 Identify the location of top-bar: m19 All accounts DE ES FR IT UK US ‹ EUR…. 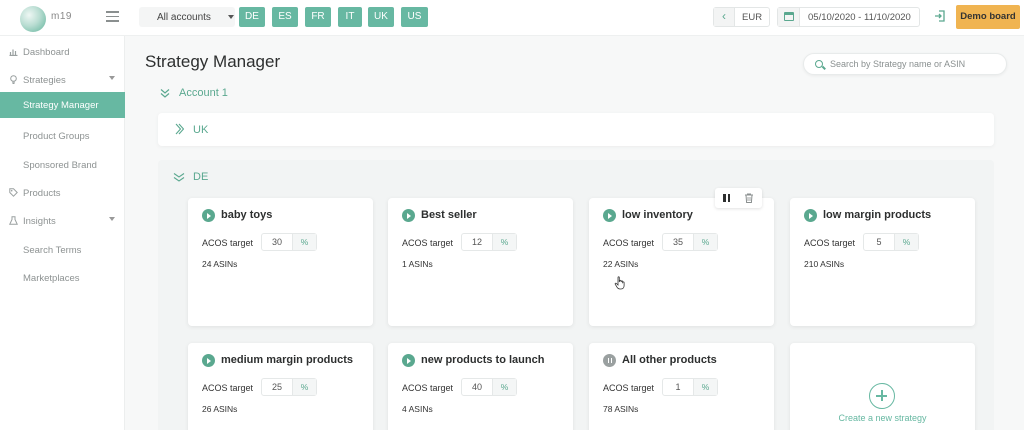
(512, 18).